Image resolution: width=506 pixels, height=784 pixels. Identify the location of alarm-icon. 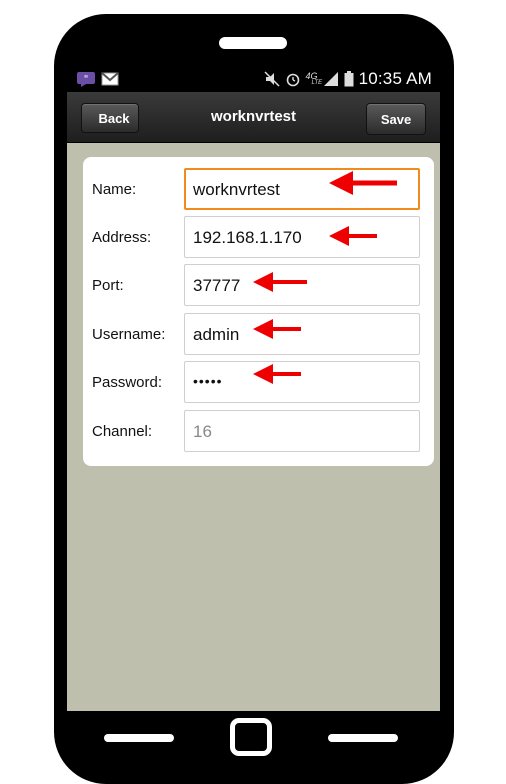
(292, 80).